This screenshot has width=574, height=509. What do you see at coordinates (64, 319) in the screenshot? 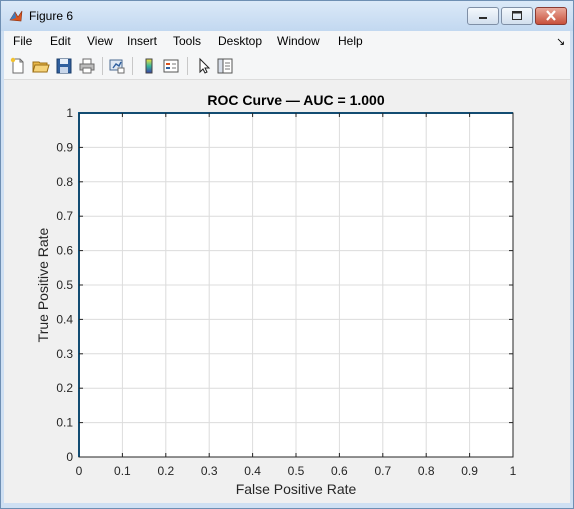
I see `y-tick-label: 0.4` at bounding box center [64, 319].